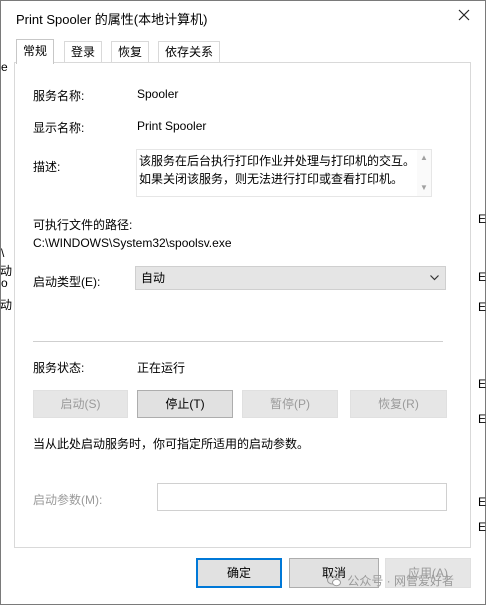  I want to click on pause-button: 暂停(P), so click(290, 404).